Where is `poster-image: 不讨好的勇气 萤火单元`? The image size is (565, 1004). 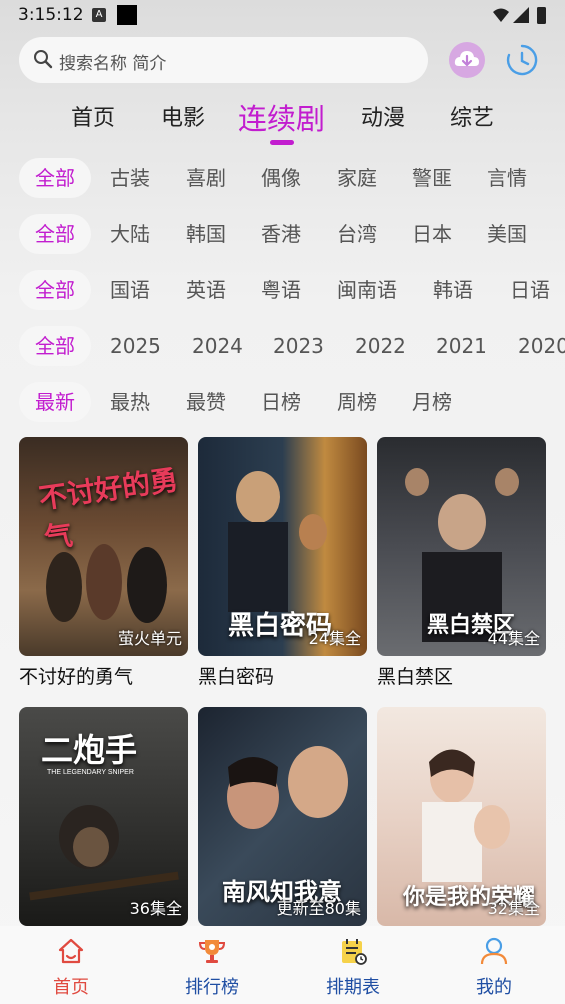 poster-image: 不讨好的勇气 萤火单元 is located at coordinates (103, 546).